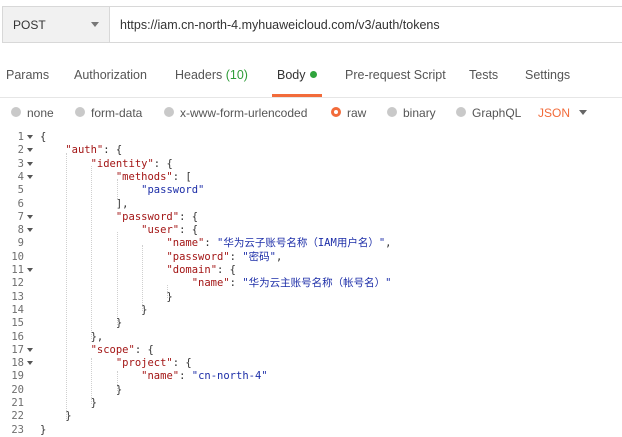 This screenshot has width=622, height=437. I want to click on radio-raw, so click(336, 112).